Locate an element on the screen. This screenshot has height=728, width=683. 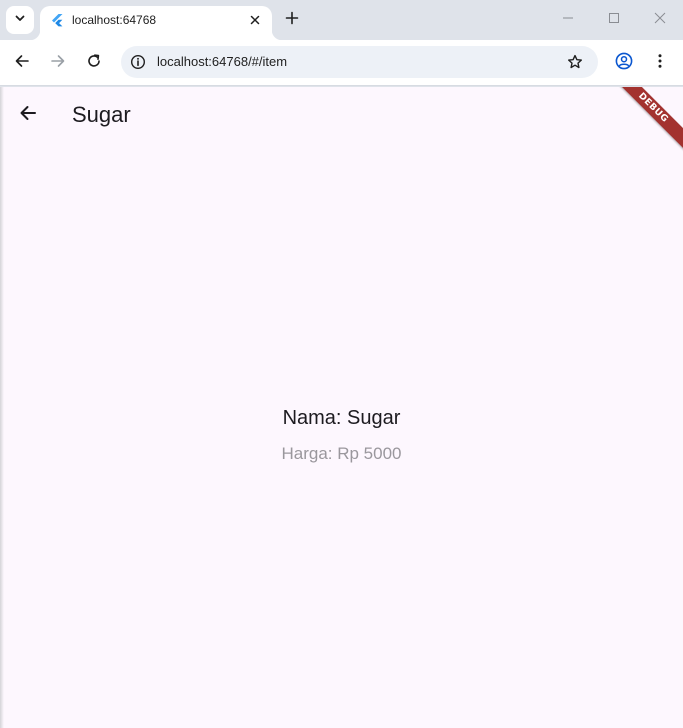
star-icon is located at coordinates (575, 62).